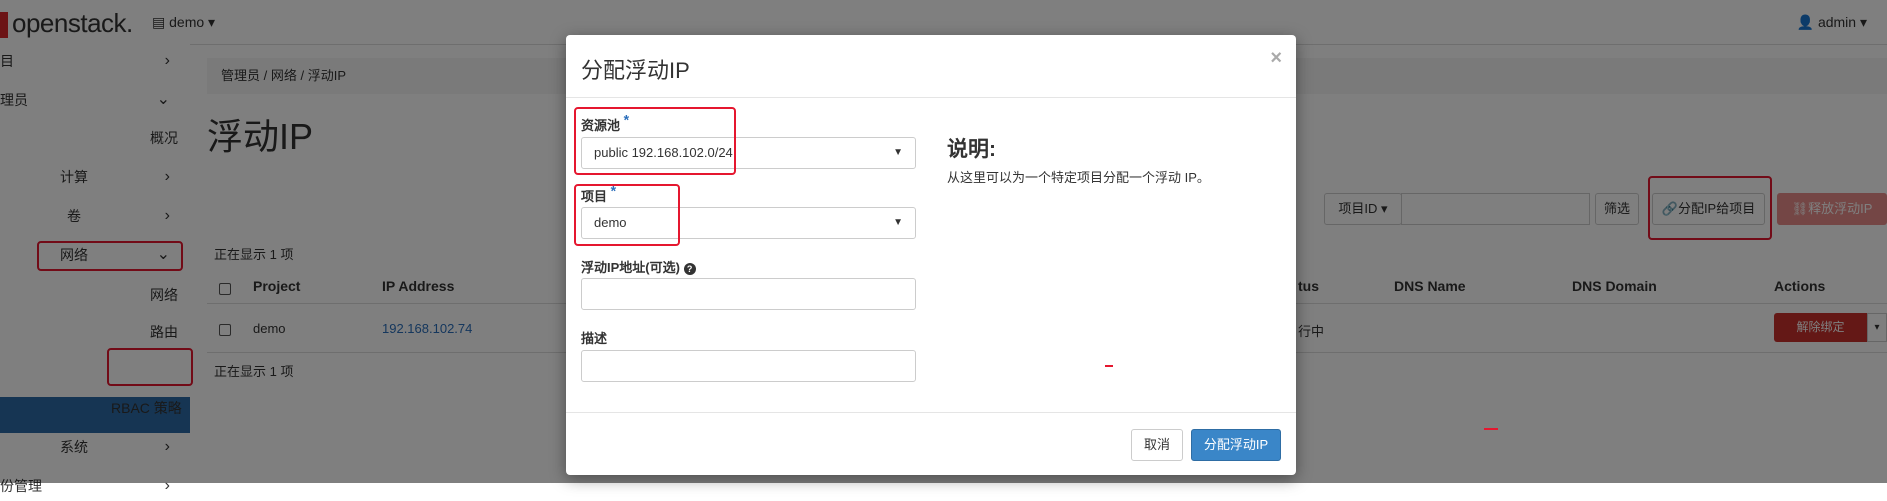  What do you see at coordinates (1236, 445) in the screenshot?
I see `allocate-floating-ip-submit-button: 分配浮动IP` at bounding box center [1236, 445].